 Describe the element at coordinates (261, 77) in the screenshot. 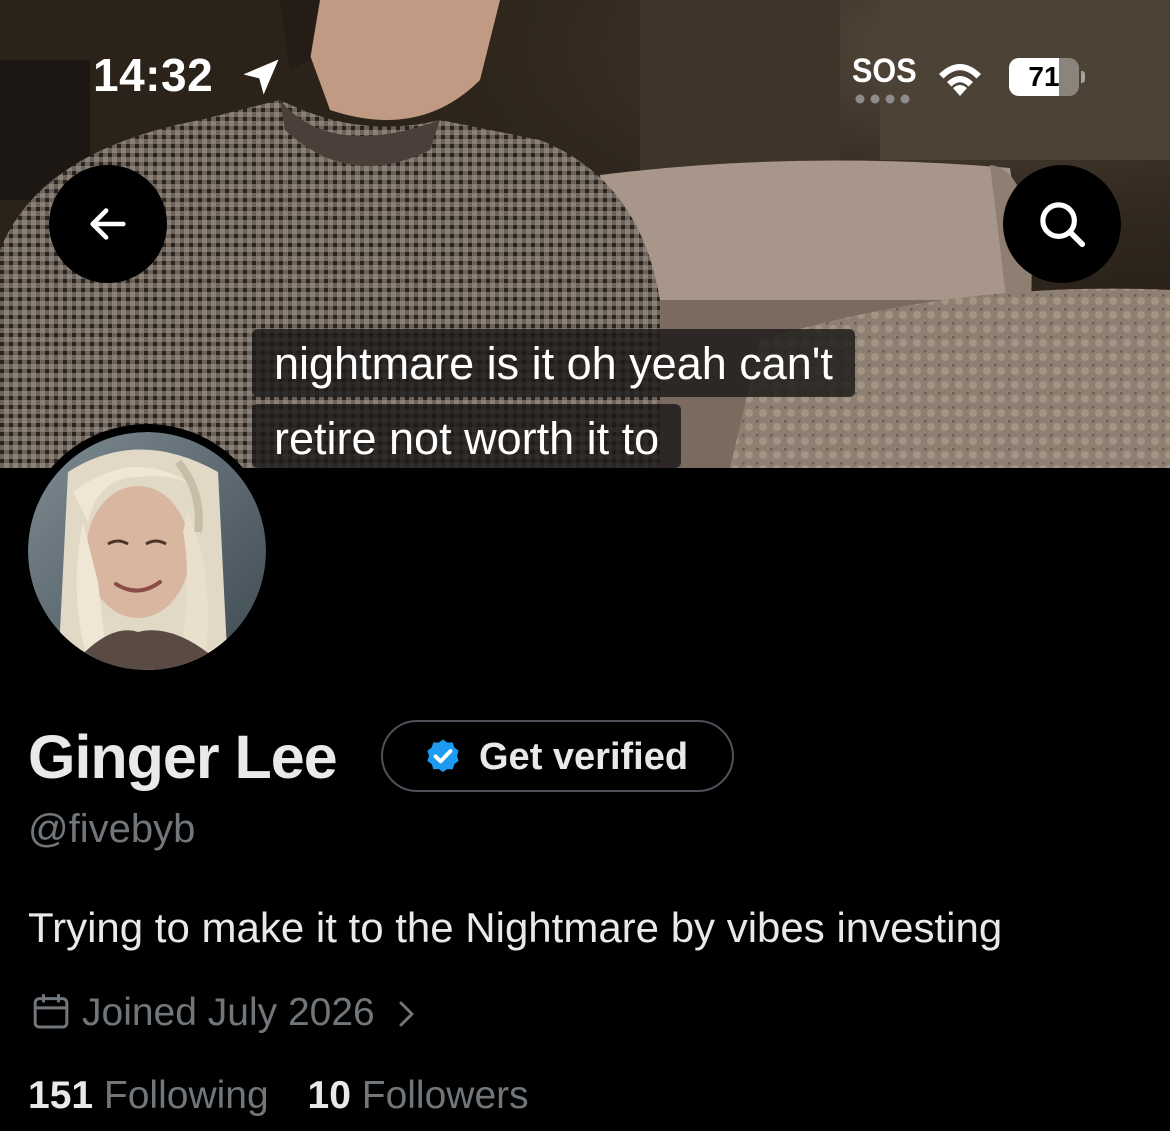

I see `location-arrow-icon` at that location.